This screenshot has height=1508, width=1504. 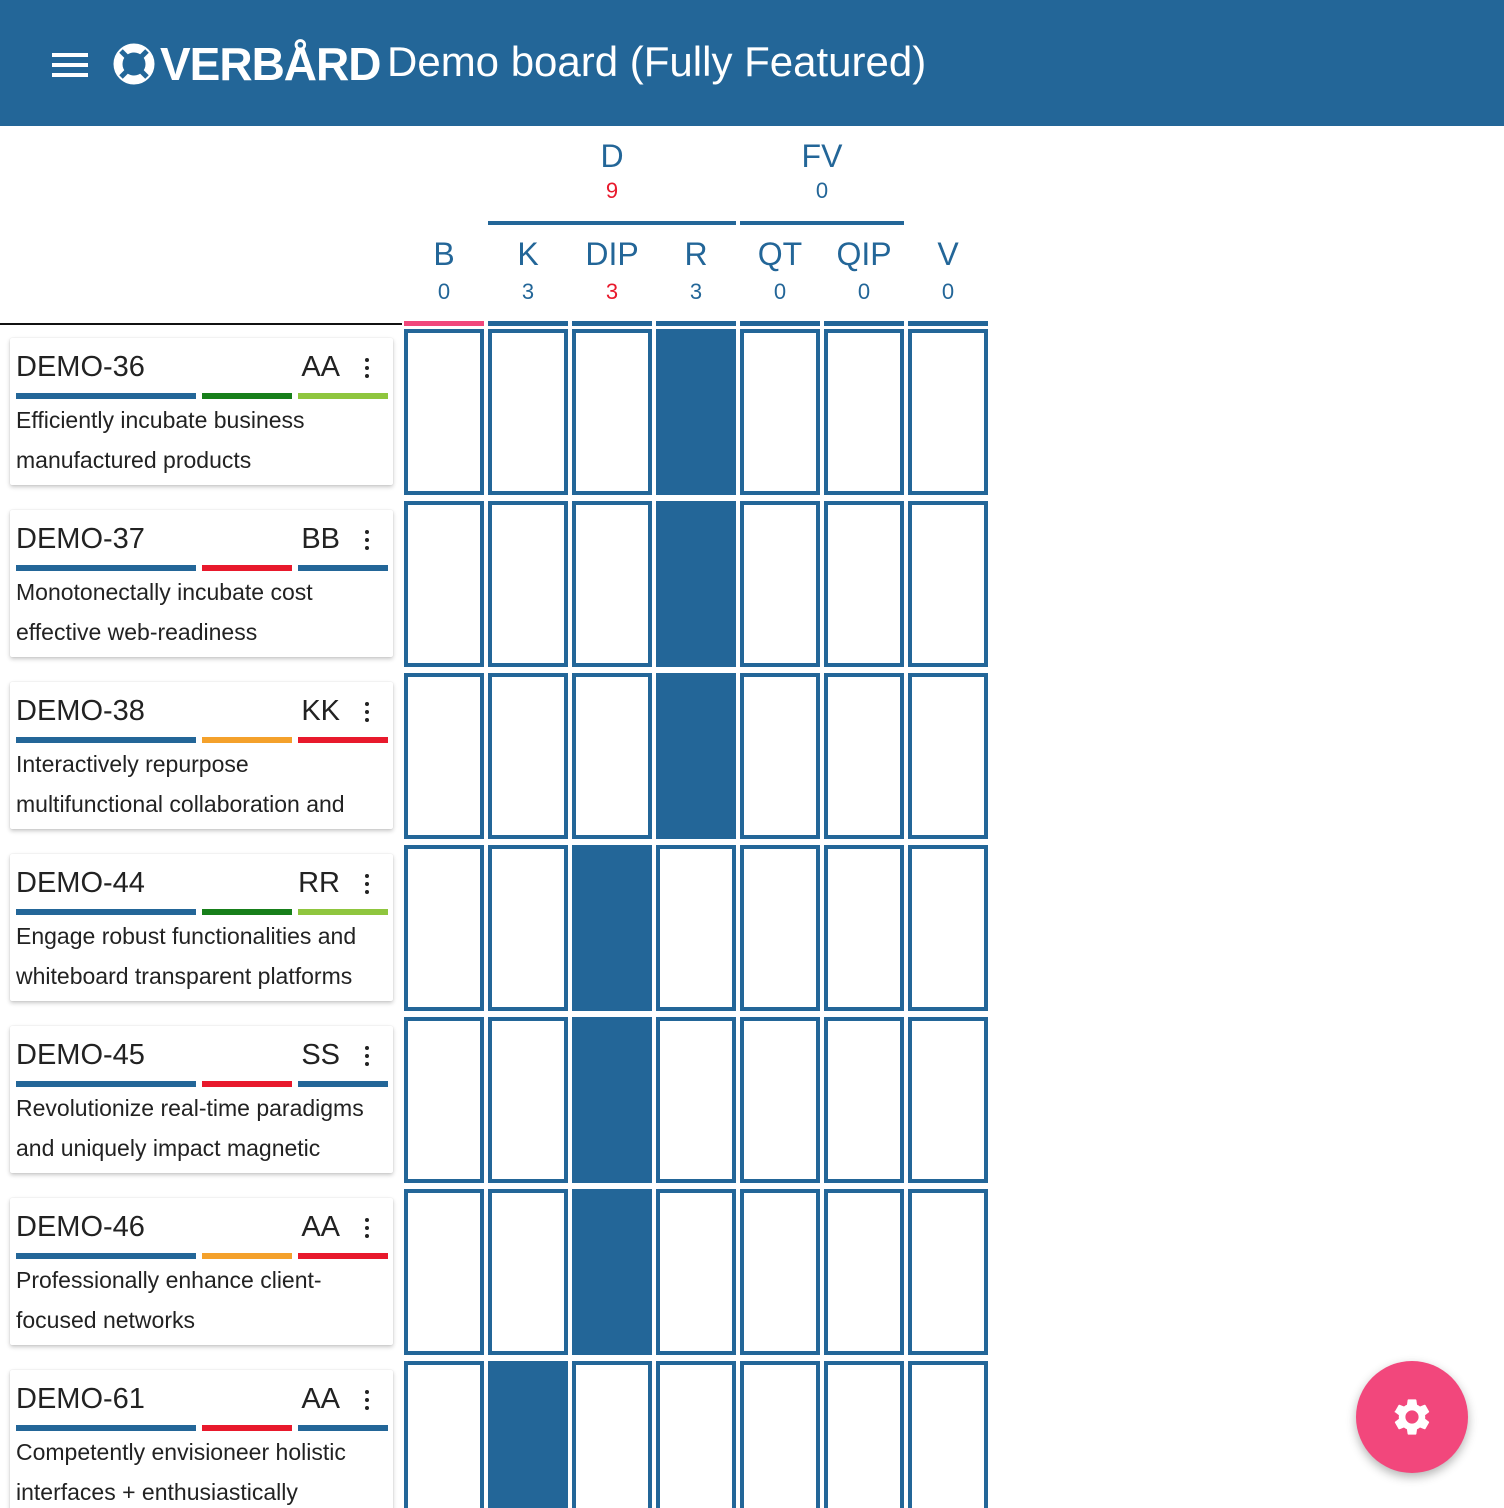 What do you see at coordinates (612, 223) in the screenshot?
I see `group-divider-d` at bounding box center [612, 223].